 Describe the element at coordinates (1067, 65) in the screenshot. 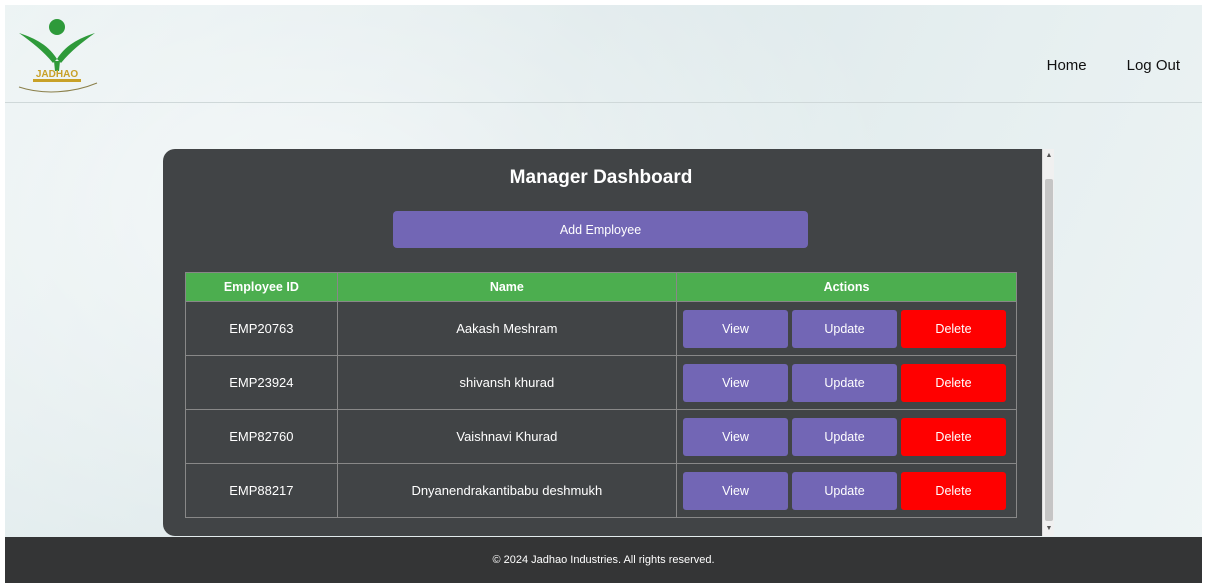

I see `nav-home-link: Home` at that location.